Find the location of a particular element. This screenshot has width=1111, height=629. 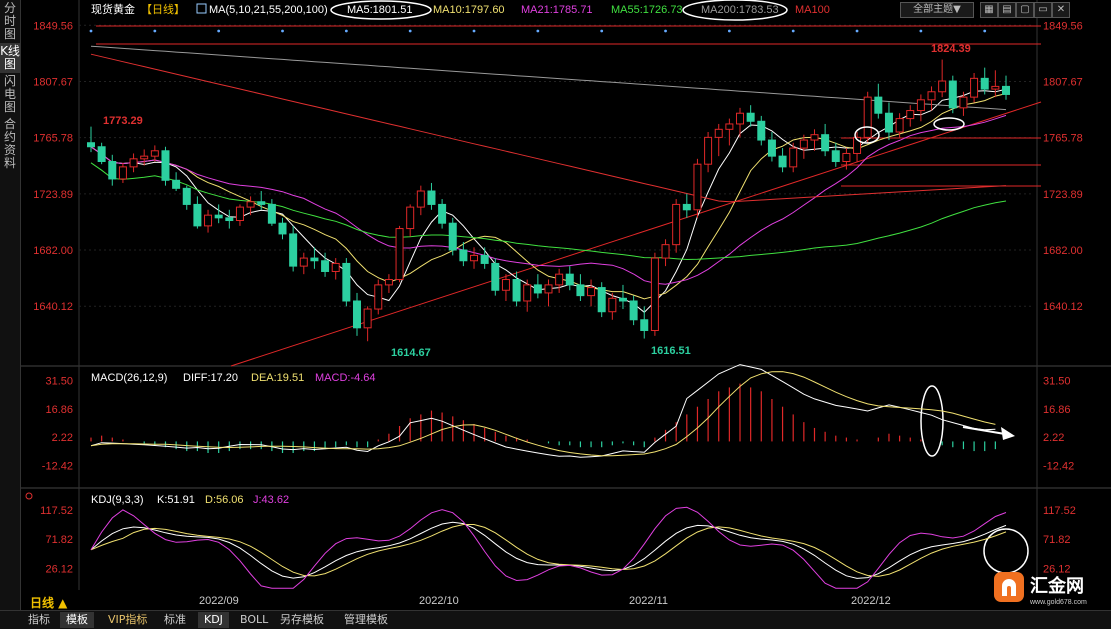

tab-boll: BOLL is located at coordinates (254, 620).